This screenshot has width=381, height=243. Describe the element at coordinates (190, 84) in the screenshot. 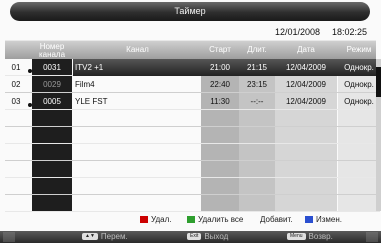

I see `table-row: 02 0029 Film4 22:40 23:15 12/04/2009 Однокр.` at that location.